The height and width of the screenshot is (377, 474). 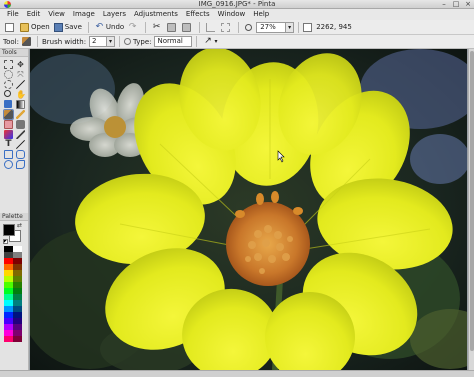 I want to click on curve-icon: ↗, so click(x=208, y=41).